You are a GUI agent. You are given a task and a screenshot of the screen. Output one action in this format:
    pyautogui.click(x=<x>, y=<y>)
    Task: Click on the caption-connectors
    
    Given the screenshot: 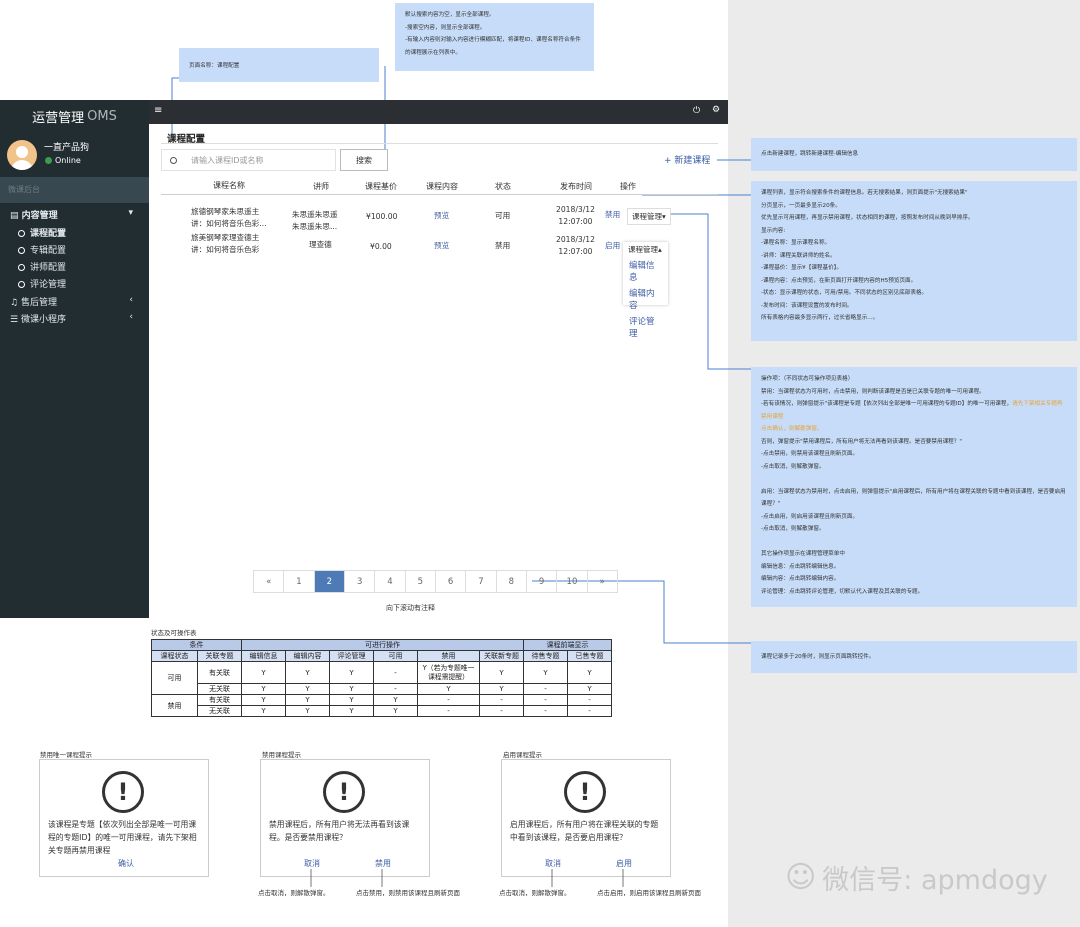 What is the action you would take?
    pyautogui.click(x=467, y=878)
    